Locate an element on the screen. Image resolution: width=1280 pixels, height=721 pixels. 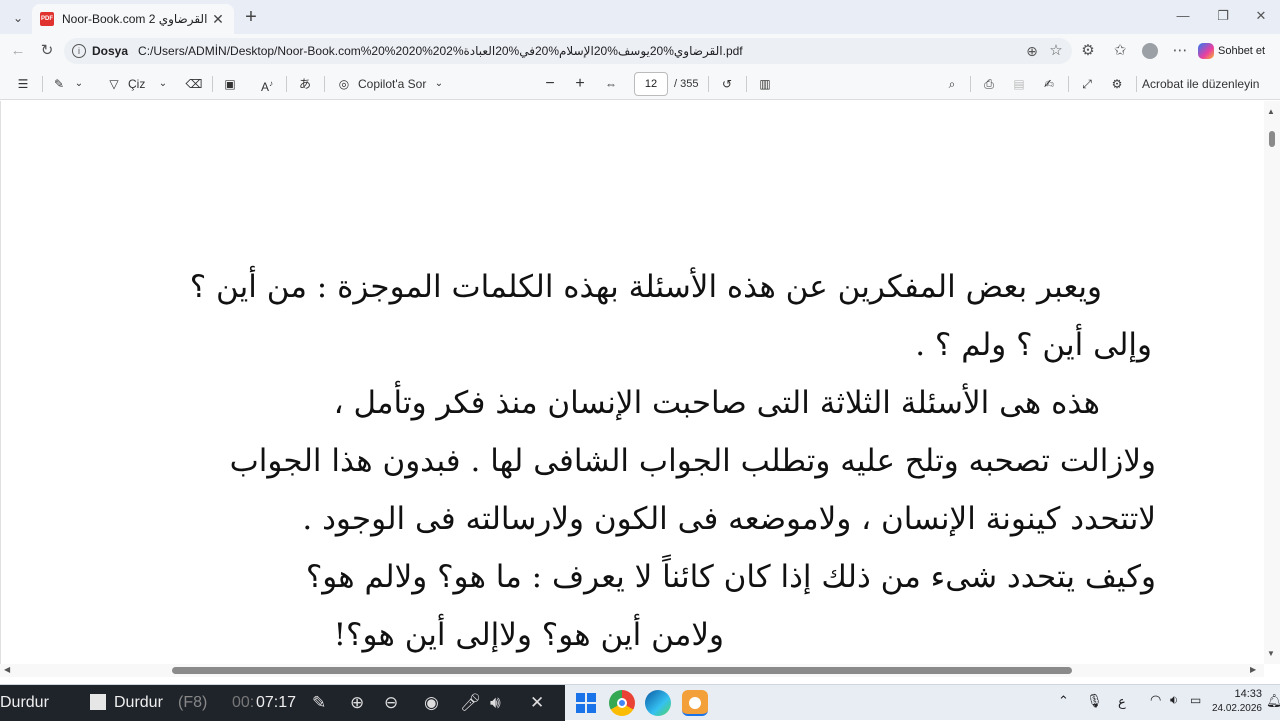
pen-icon: ✎ is located at coordinates (319, 703).